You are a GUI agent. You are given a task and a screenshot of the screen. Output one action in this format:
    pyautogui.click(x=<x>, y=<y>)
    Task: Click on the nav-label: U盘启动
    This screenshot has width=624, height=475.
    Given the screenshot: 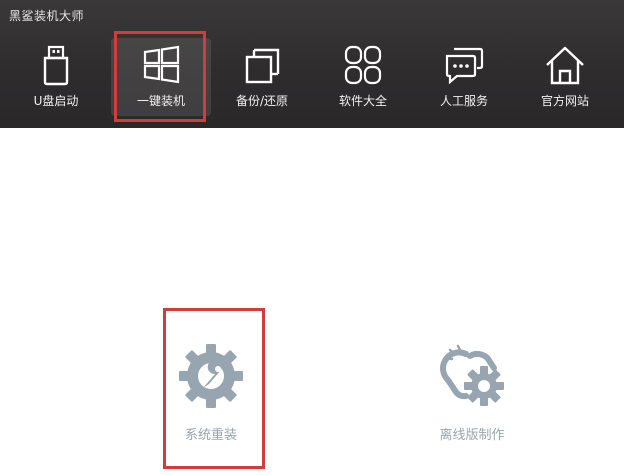 What is the action you would take?
    pyautogui.click(x=56, y=101)
    